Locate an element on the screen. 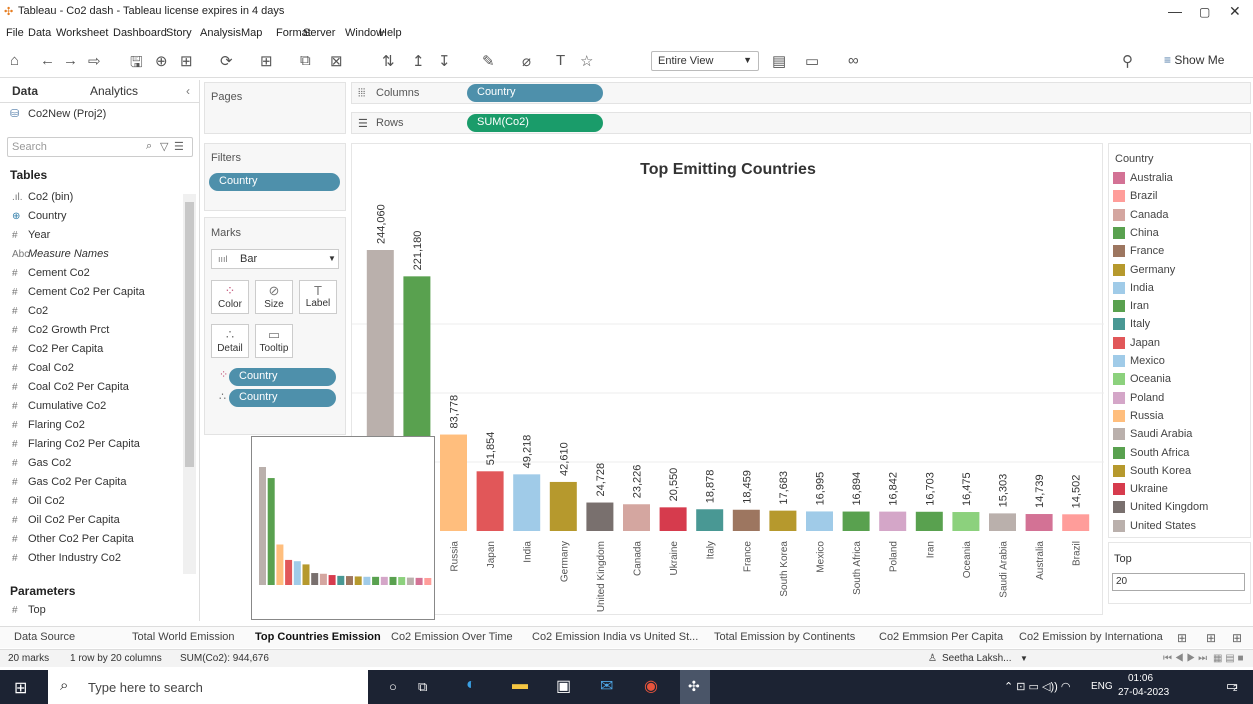 Image resolution: width=1253 pixels, height=704 pixels. chrome-icon: ◉ is located at coordinates (651, 686).